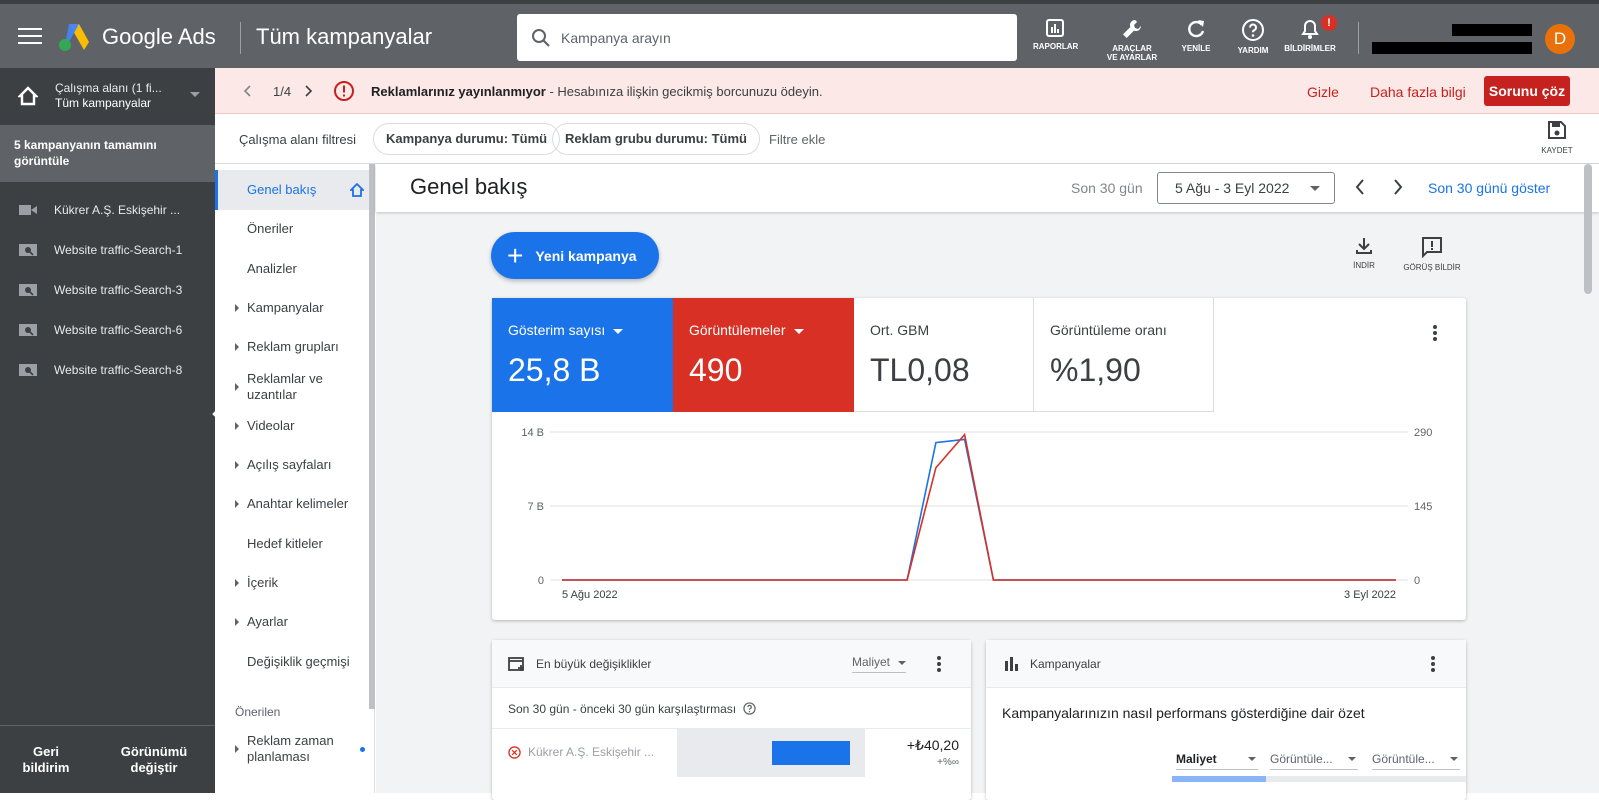 Image resolution: width=1599 pixels, height=800 pixels. I want to click on fix-issue-button: Sorunu çöz, so click(1527, 91).